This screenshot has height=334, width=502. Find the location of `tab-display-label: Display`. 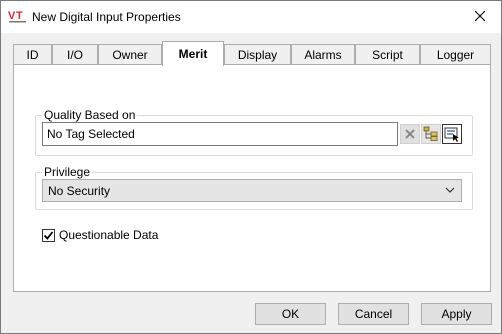

tab-display-label: Display is located at coordinates (257, 54).